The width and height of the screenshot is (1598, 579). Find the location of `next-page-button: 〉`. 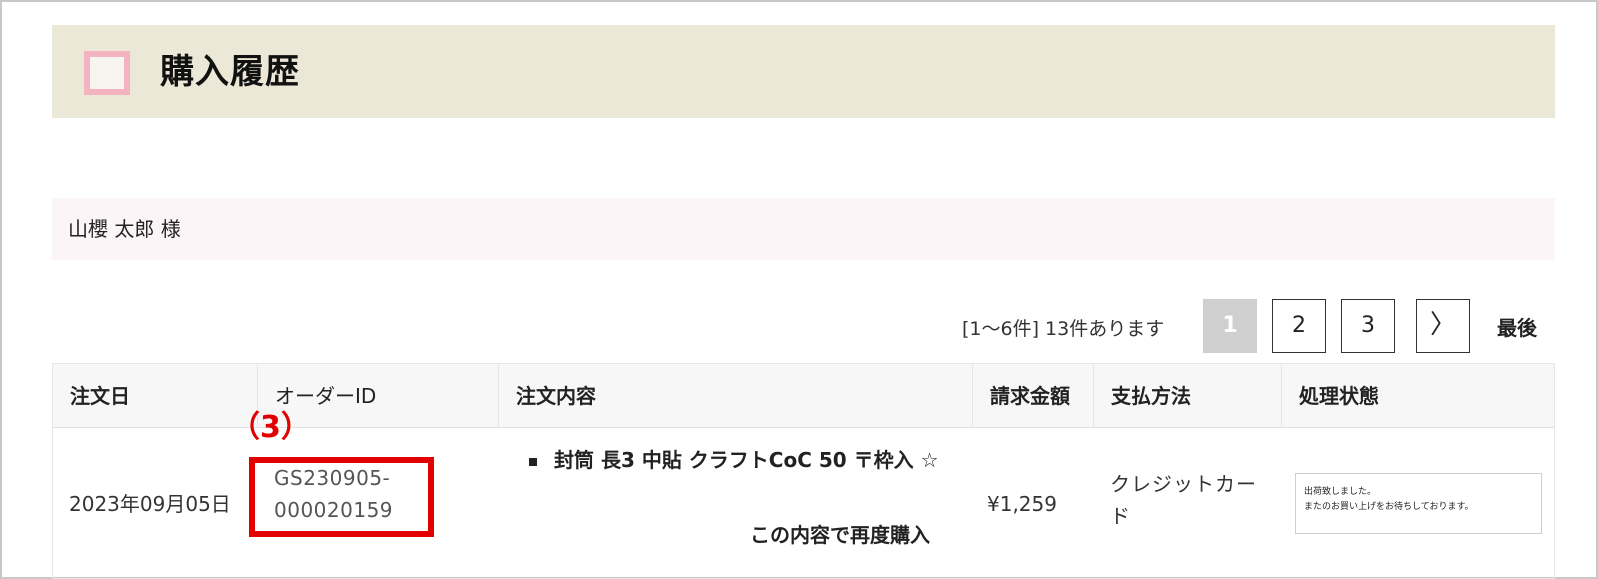

next-page-button: 〉 is located at coordinates (1443, 326).